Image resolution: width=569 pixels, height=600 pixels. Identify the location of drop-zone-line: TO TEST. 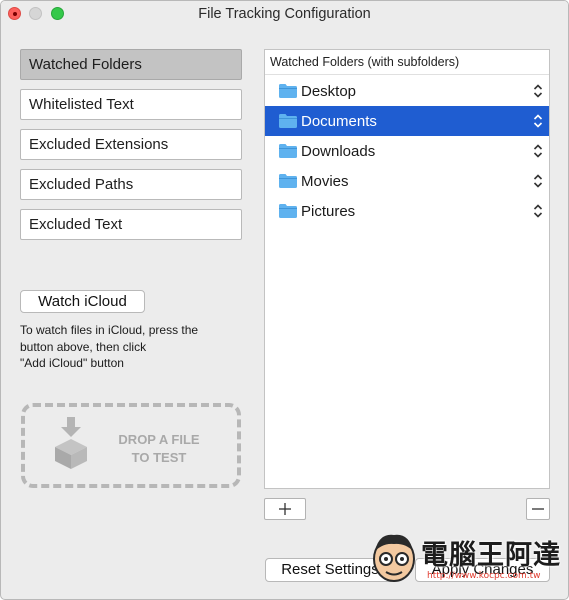
(159, 457).